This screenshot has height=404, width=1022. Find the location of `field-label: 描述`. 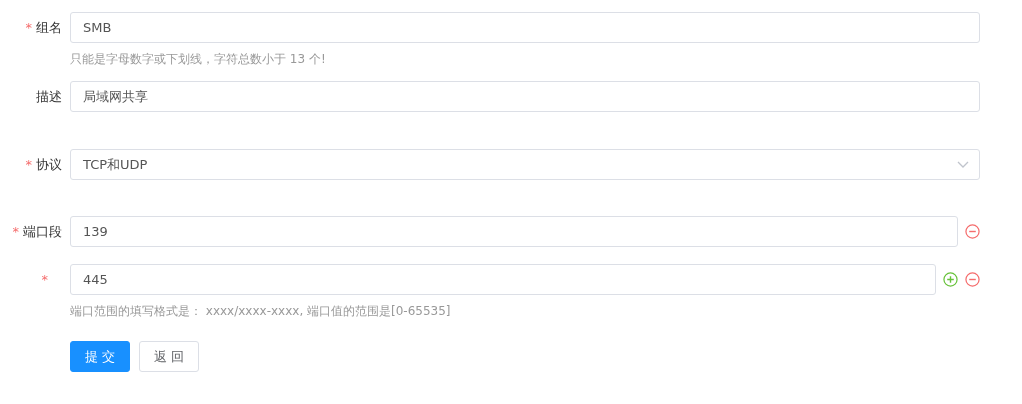

field-label: 描述 is located at coordinates (49, 96).